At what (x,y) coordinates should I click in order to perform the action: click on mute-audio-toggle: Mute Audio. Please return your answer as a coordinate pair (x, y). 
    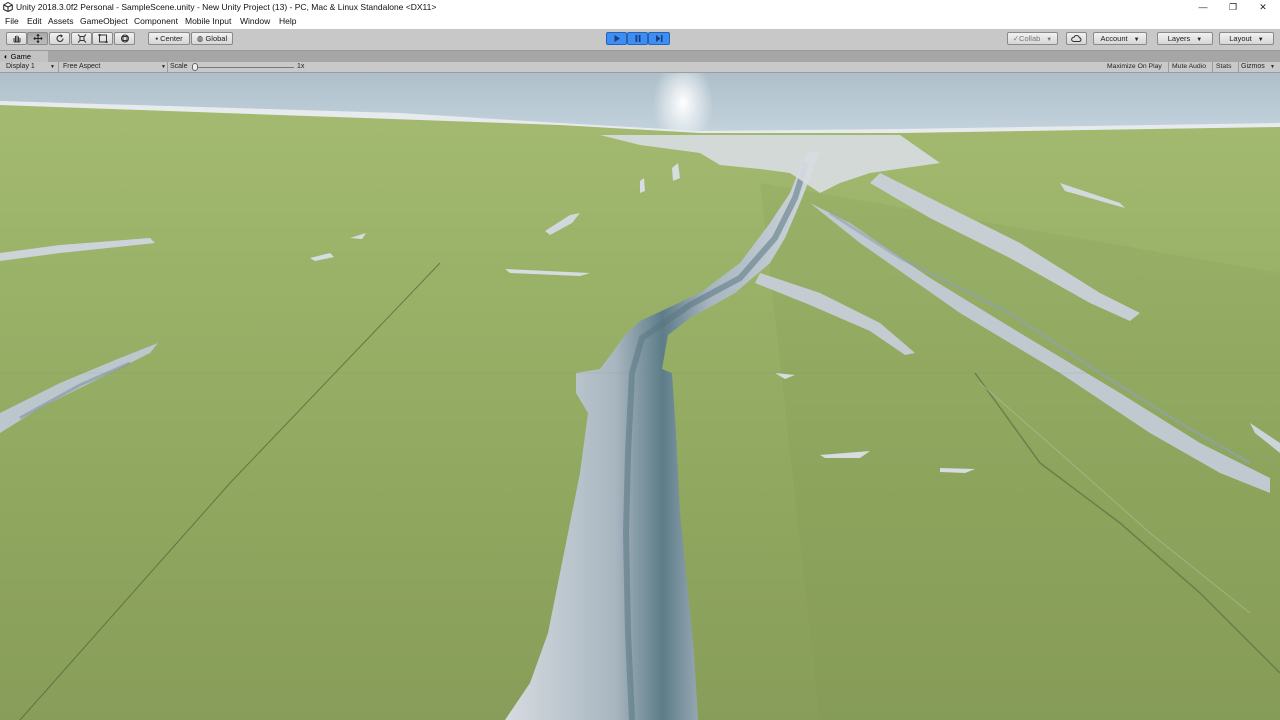
    Looking at the image, I should click on (1189, 67).